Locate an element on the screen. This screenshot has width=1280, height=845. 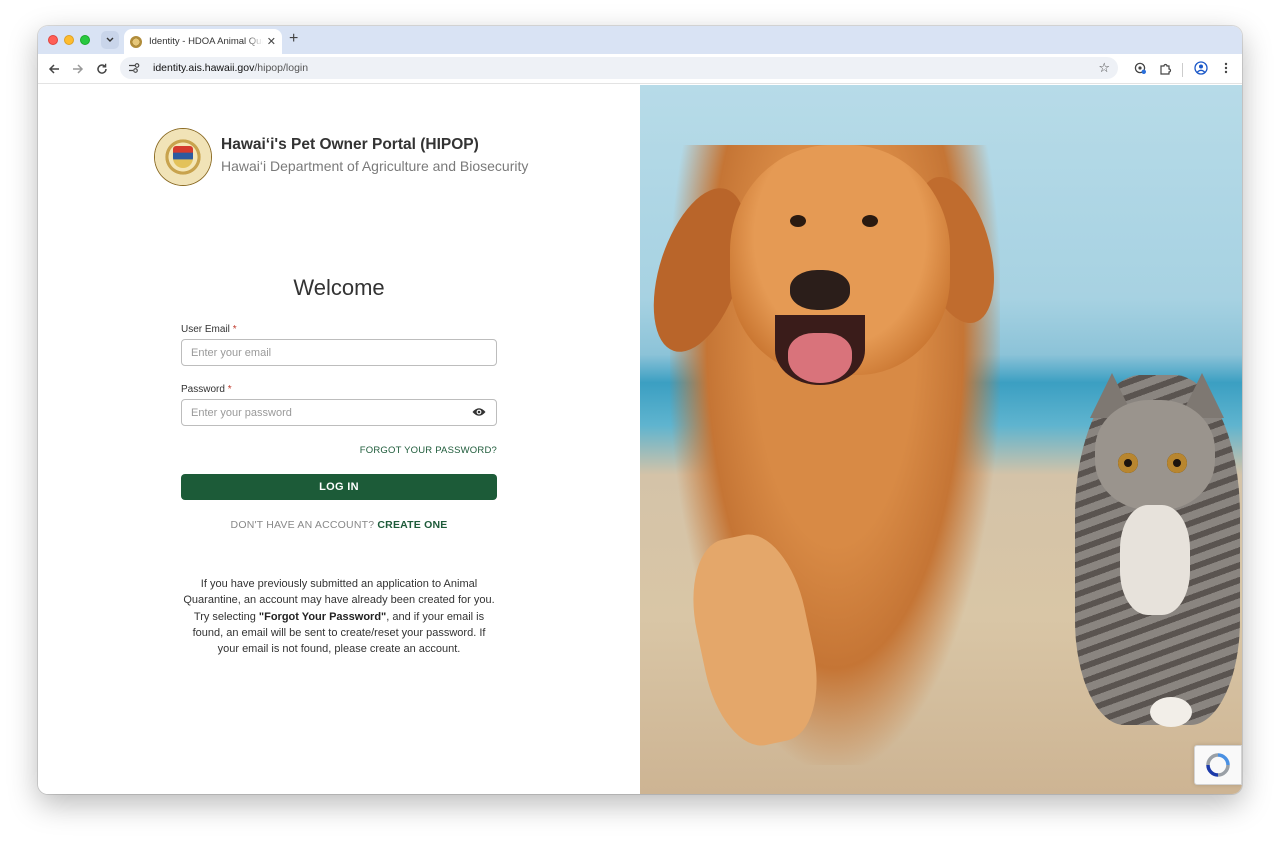
tab-close-icon: ✕ is located at coordinates (271, 41).